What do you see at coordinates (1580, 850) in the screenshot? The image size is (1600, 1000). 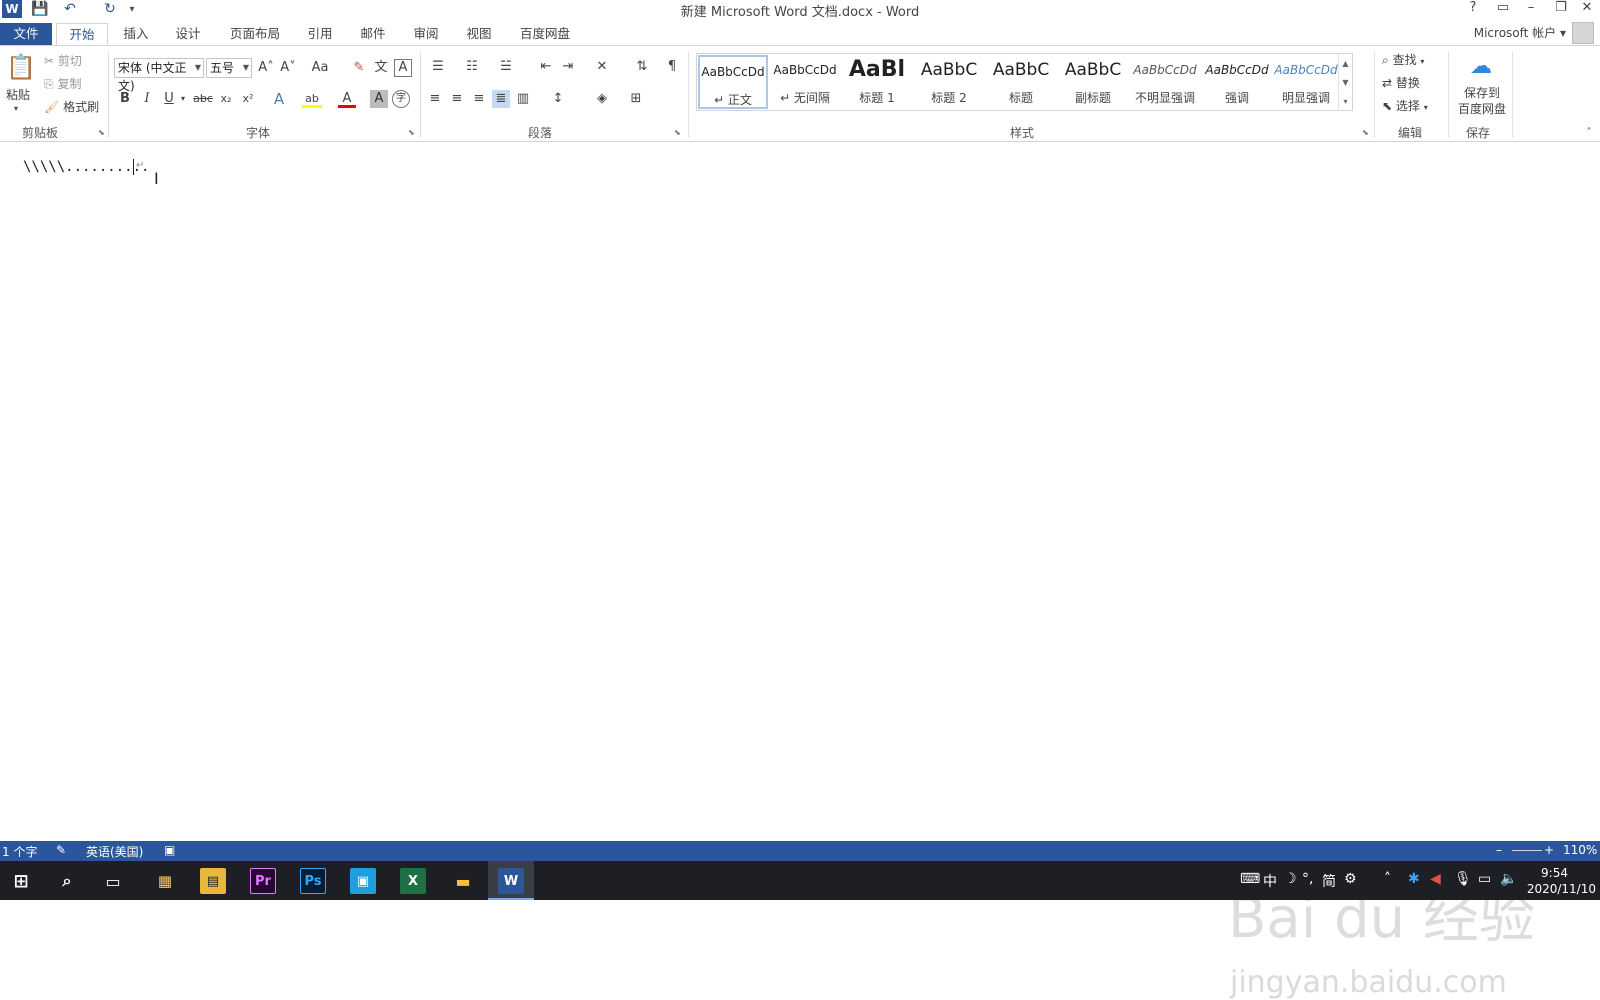 I see `zoom-level: 110%` at bounding box center [1580, 850].